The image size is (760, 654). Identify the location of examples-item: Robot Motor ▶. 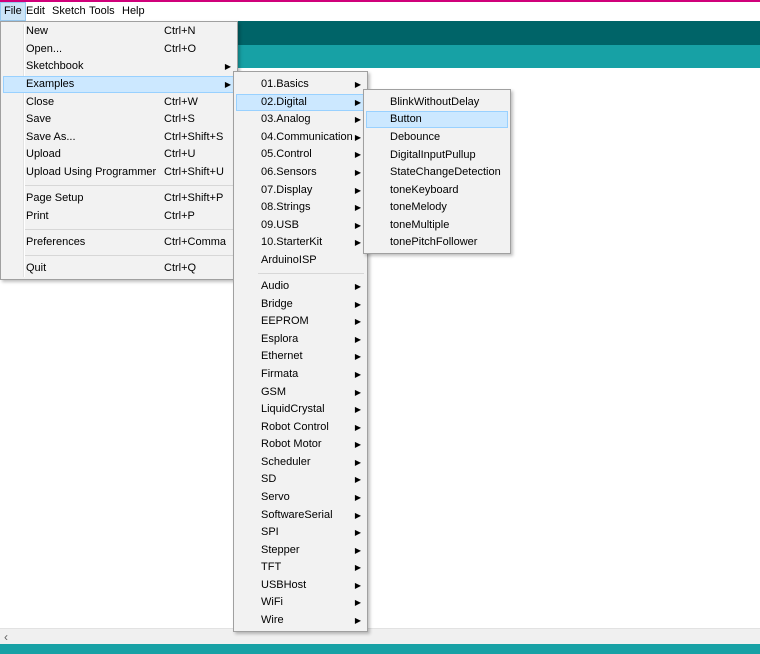
(300, 444).